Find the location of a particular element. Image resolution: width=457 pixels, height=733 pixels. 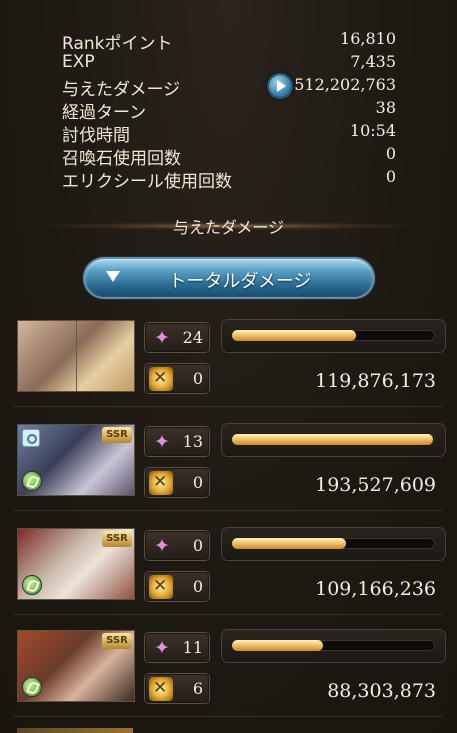

character-row: SSR ✦ 13 0 193,527,609 is located at coordinates (231, 470).